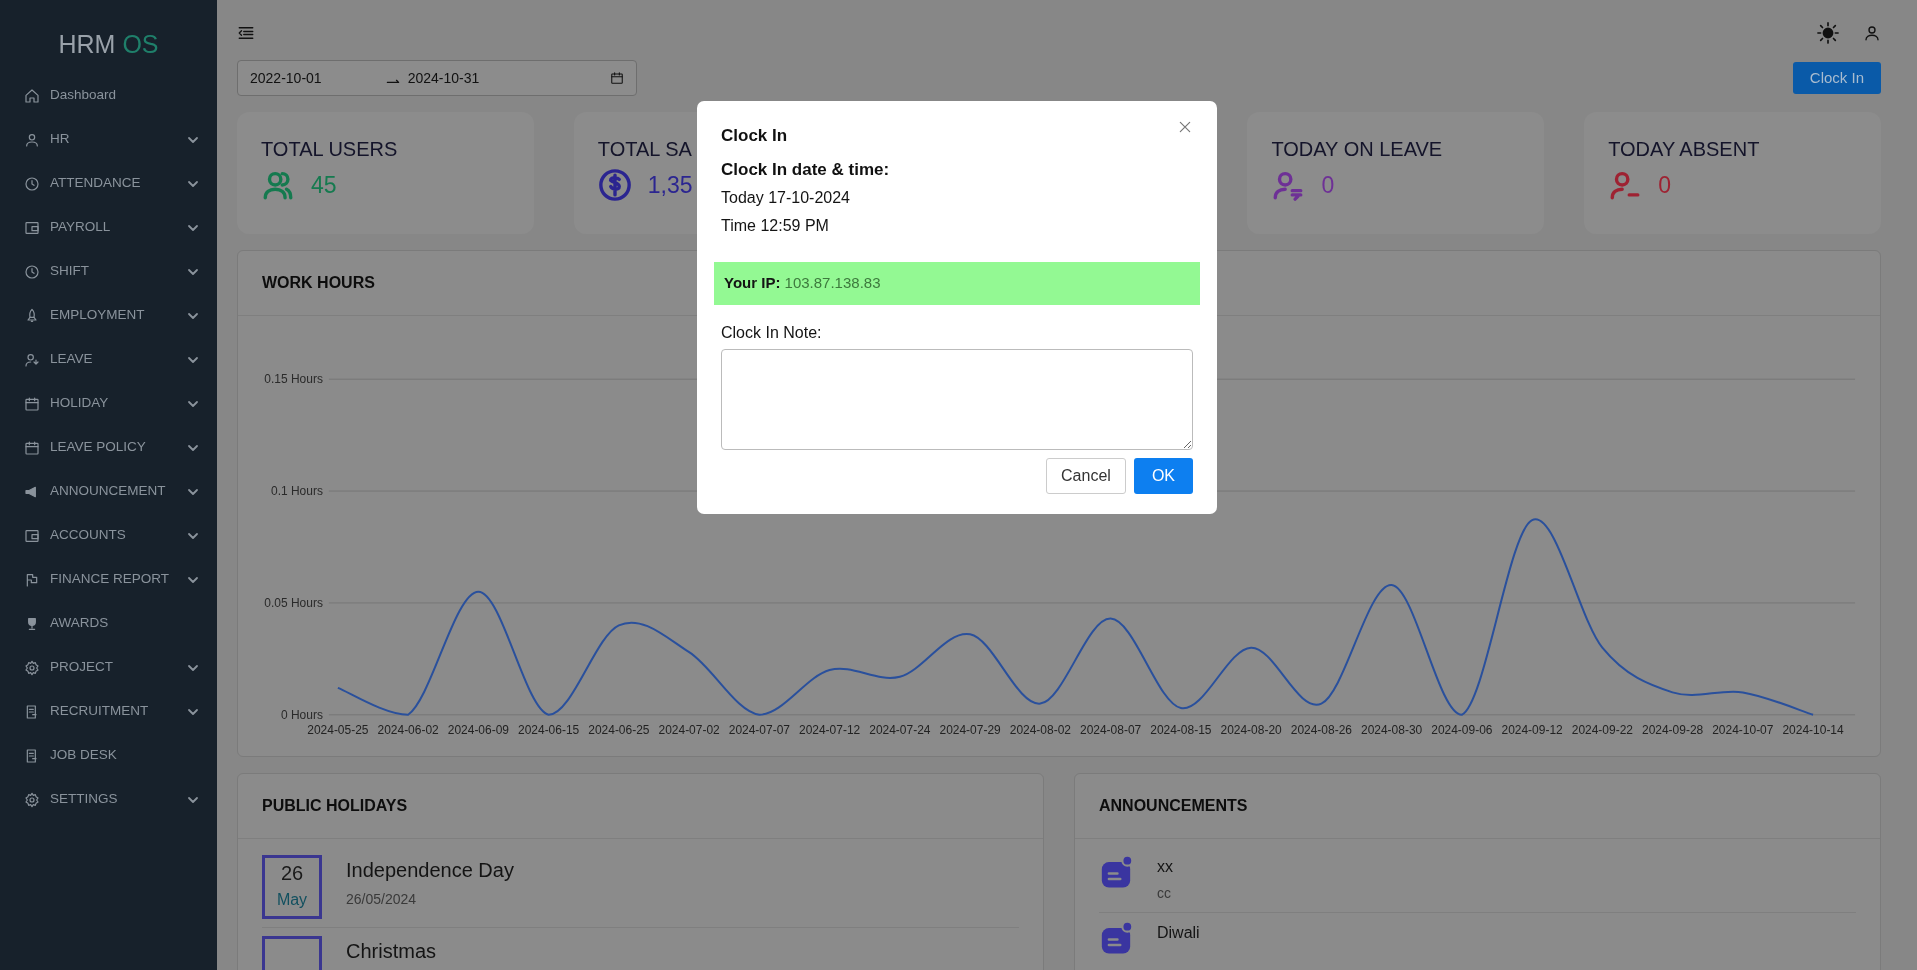 This screenshot has width=1917, height=970. What do you see at coordinates (140, 44) in the screenshot?
I see `logo-accent: OS` at bounding box center [140, 44].